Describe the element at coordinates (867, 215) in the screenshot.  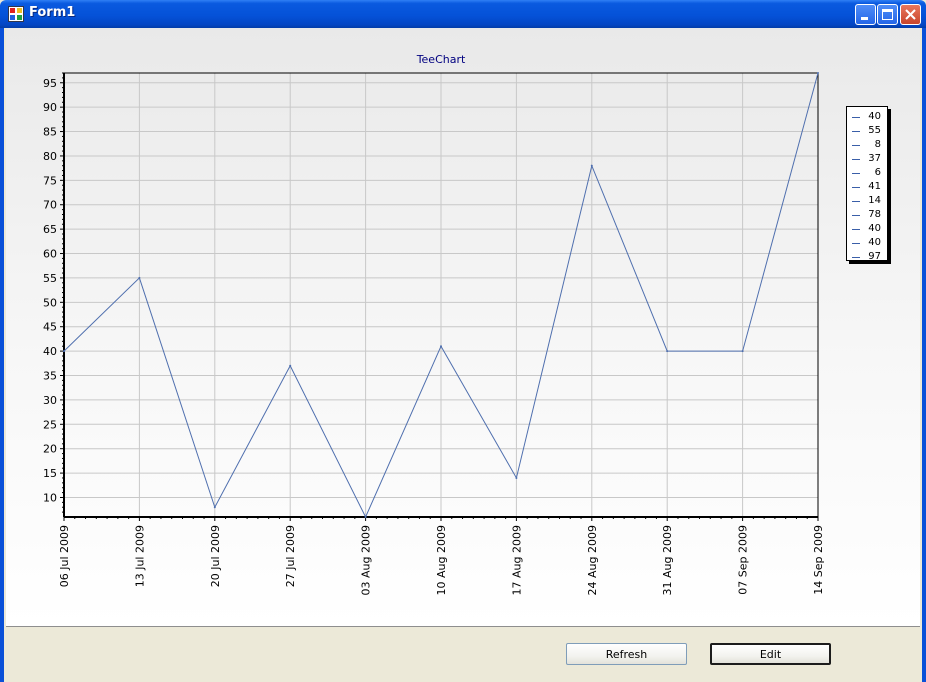
I see `legend-item: 78` at that location.